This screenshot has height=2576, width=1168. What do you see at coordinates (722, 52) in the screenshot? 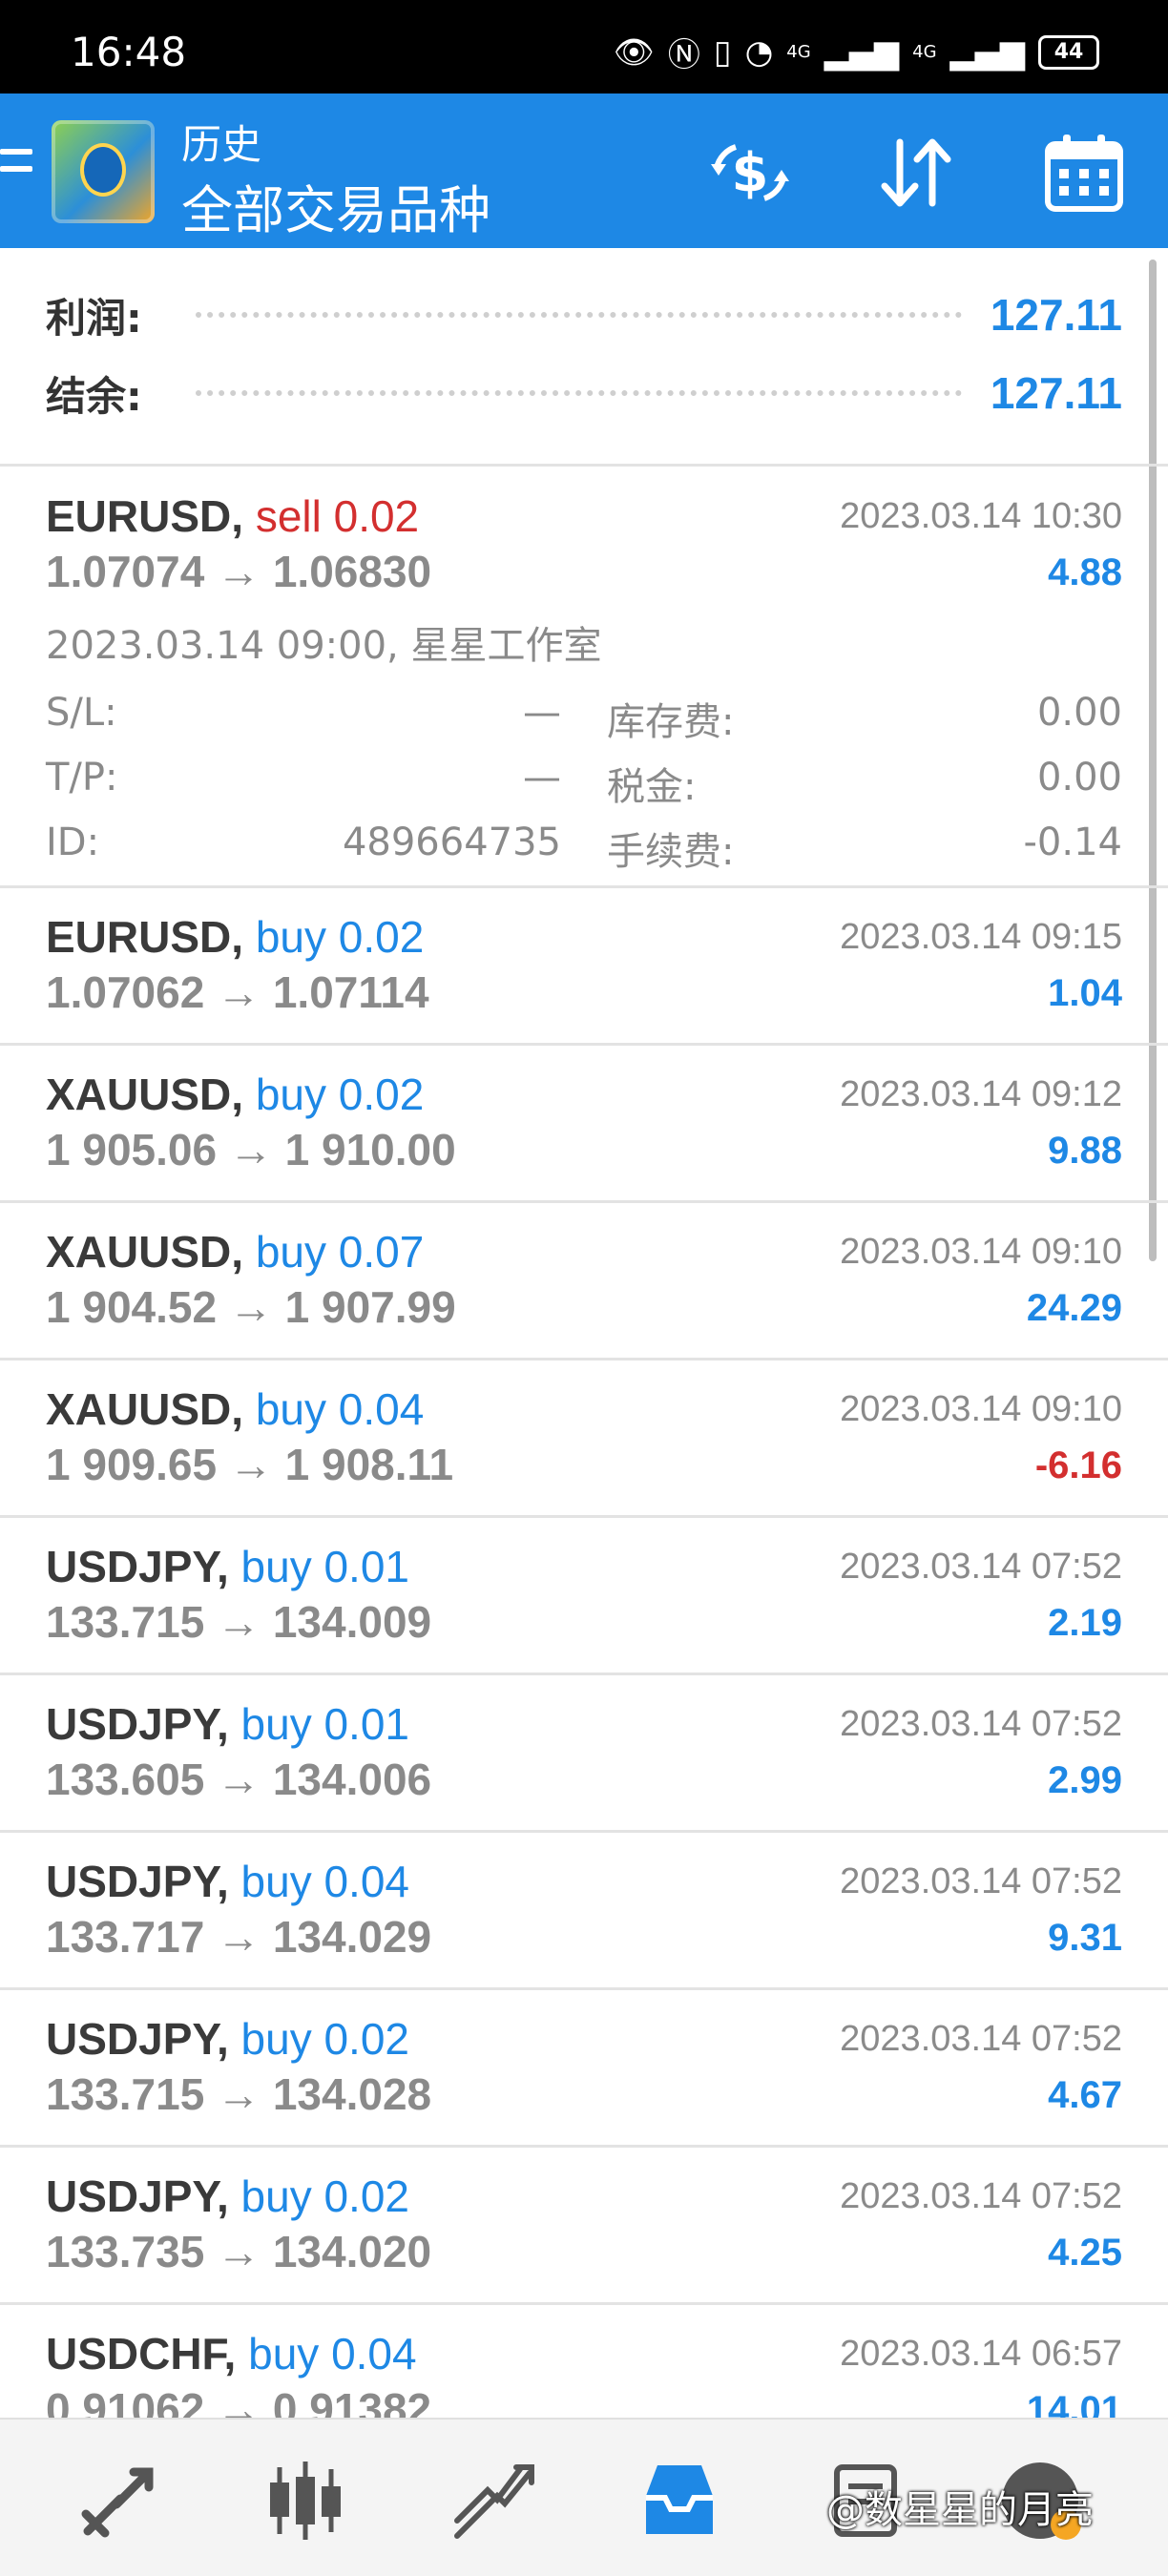
I see `vibrate-icon: ▯` at bounding box center [722, 52].